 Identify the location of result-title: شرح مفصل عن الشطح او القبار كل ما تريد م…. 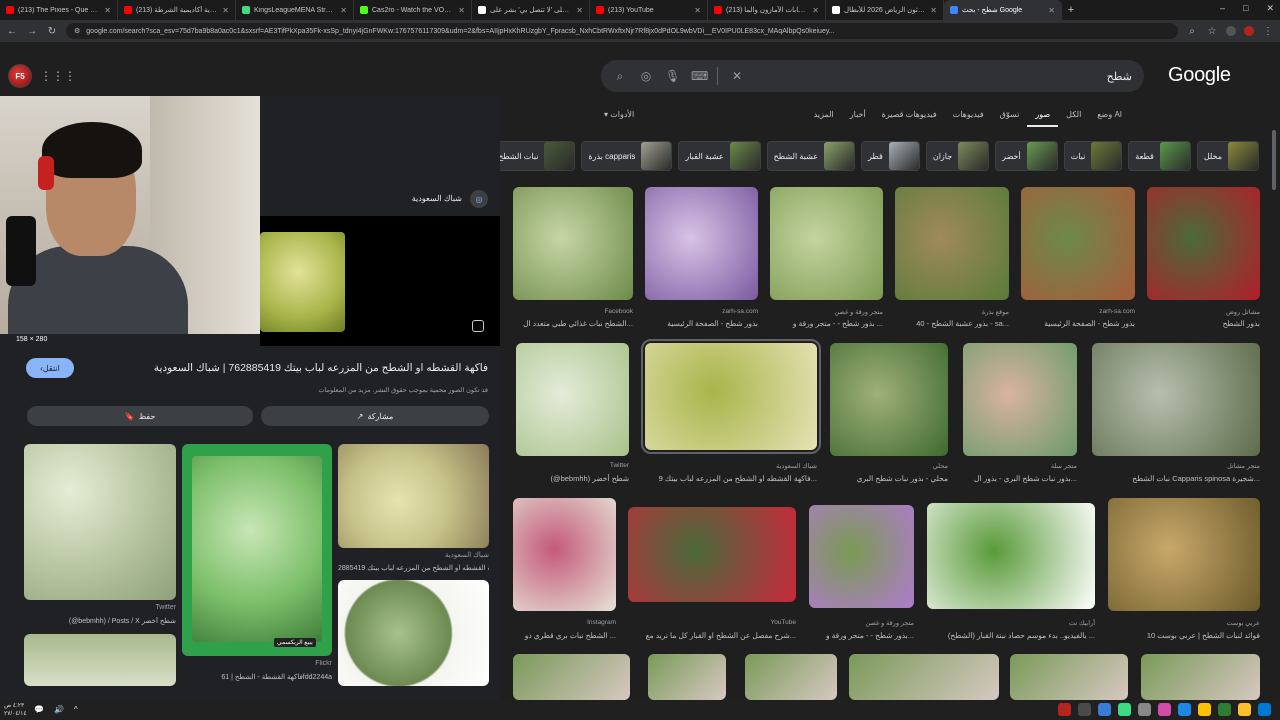
(712, 635).